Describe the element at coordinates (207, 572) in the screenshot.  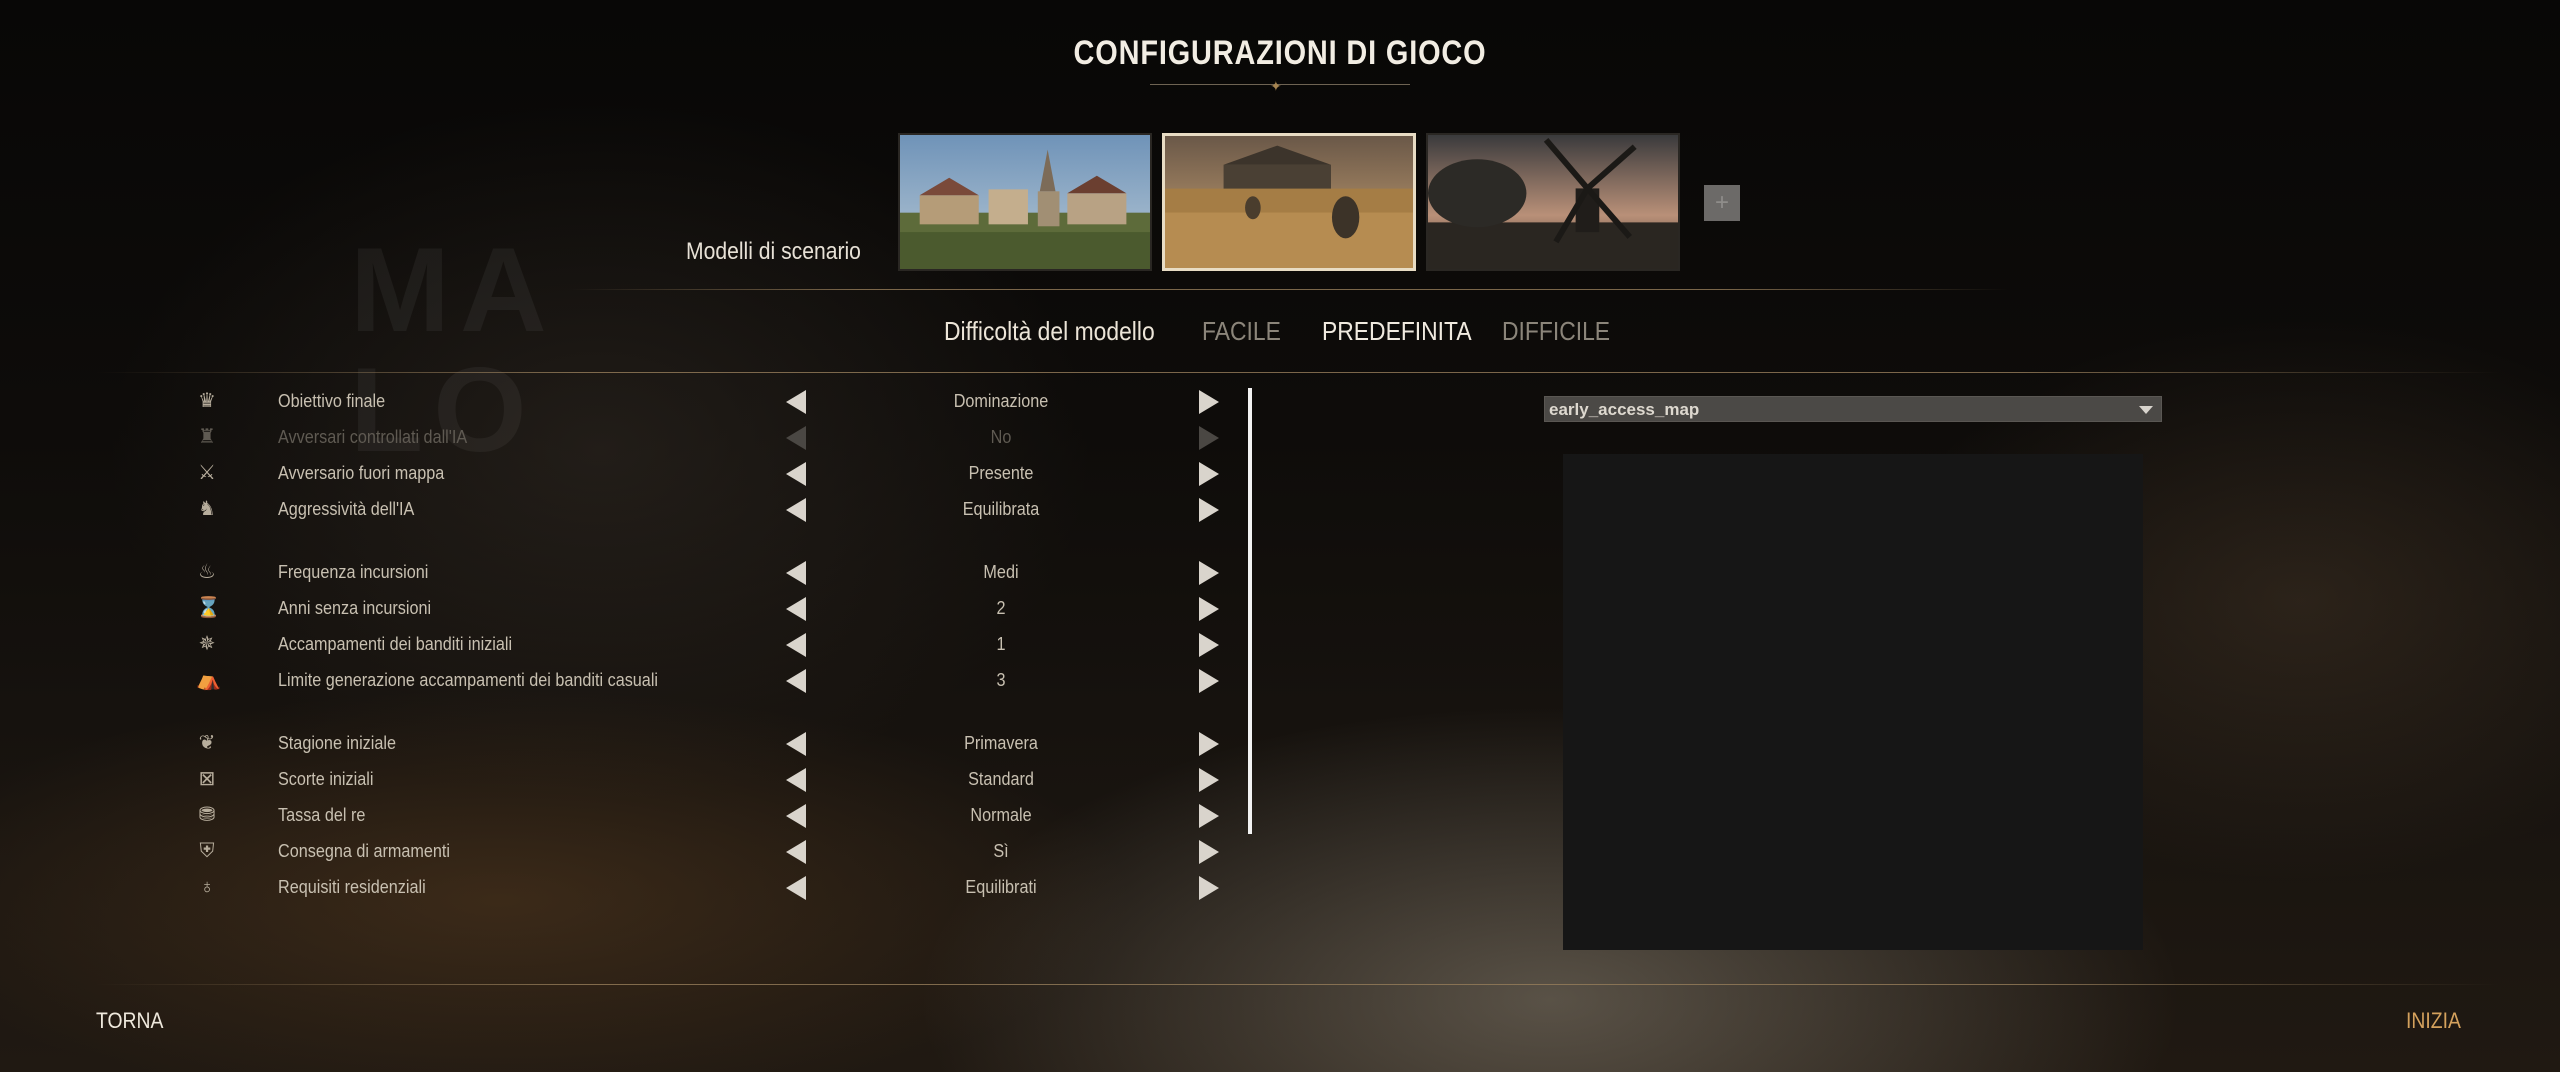
I see `flame-icon: ♨` at that location.